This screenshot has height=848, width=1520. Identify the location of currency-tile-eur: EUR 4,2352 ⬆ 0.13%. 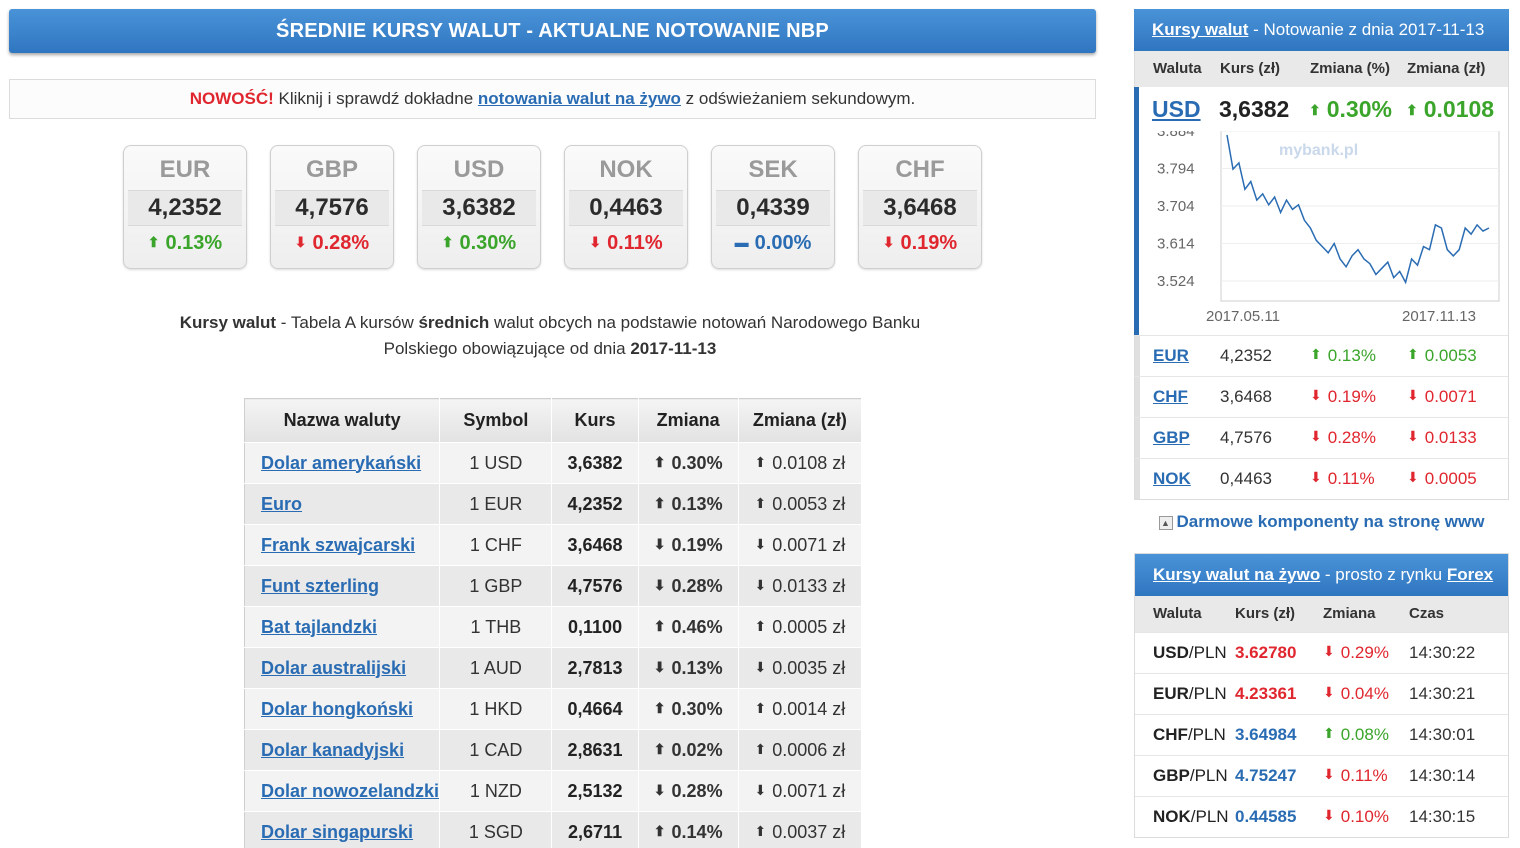
(185, 207).